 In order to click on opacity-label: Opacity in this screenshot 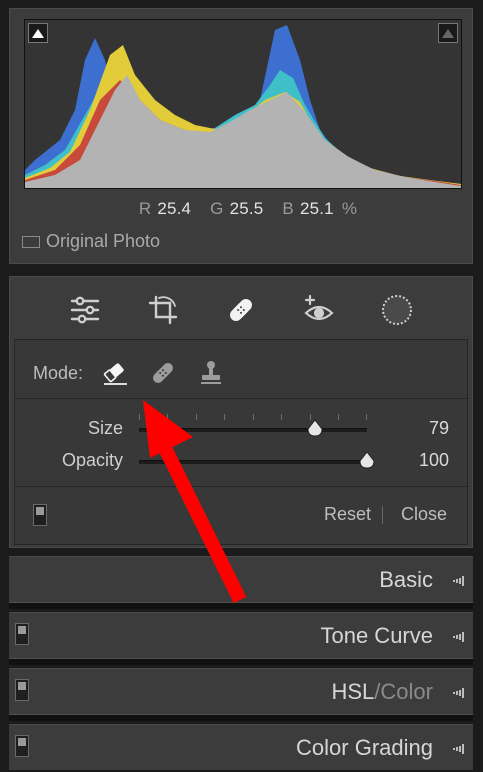, I will do `click(92, 460)`.